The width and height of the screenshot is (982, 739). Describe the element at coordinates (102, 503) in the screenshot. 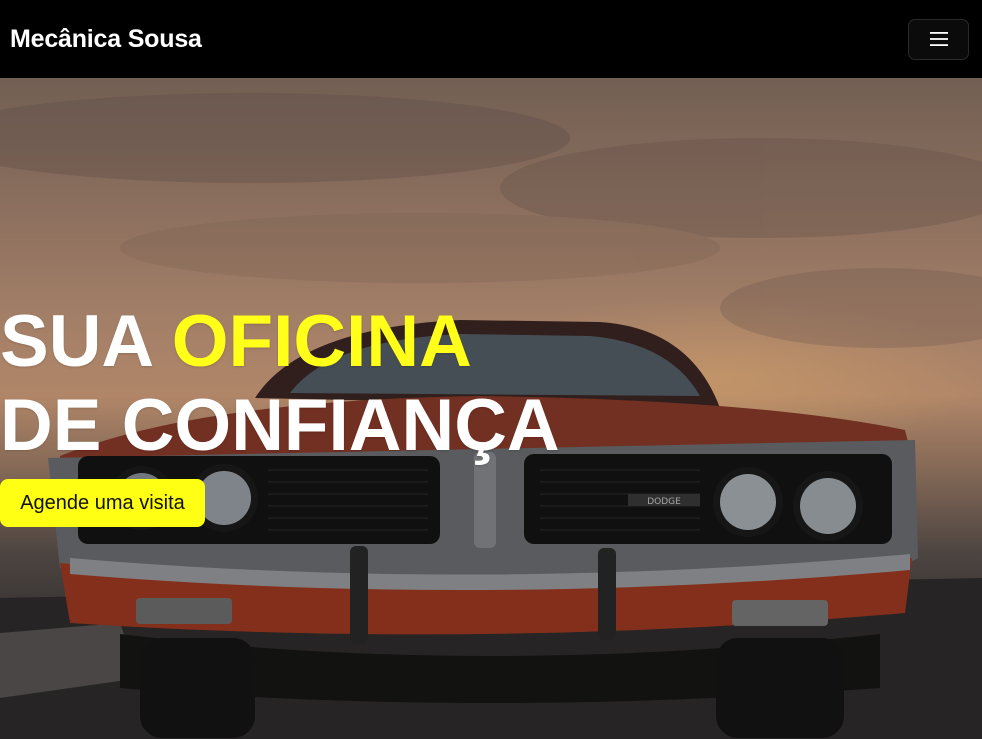

I see `schedule-visit-button: Agende uma visita` at that location.